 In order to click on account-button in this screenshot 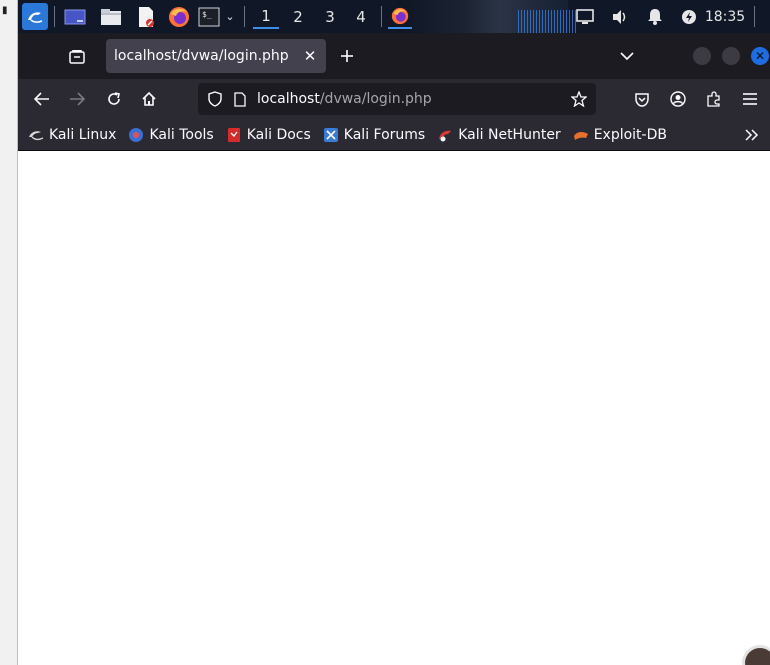, I will do `click(678, 99)`.